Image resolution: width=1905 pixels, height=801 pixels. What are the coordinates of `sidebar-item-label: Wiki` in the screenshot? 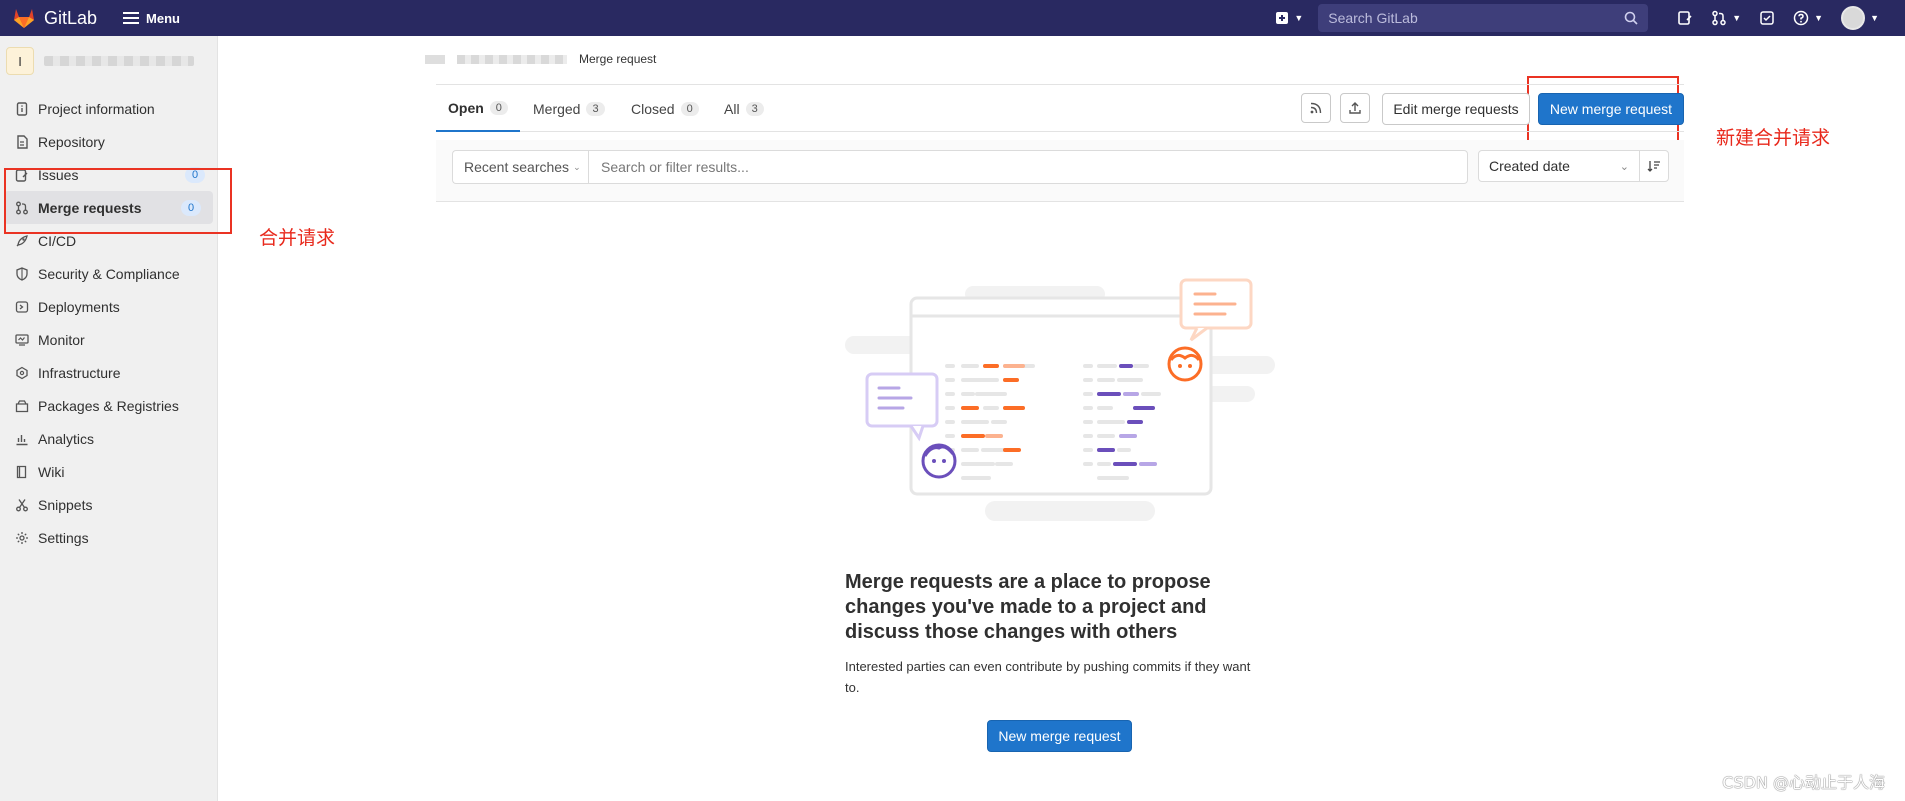 It's located at (51, 471).